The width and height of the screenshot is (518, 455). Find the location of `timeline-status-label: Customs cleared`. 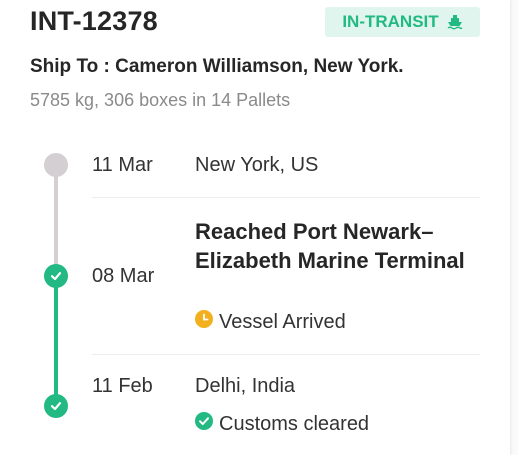

timeline-status-label: Customs cleared is located at coordinates (294, 423).